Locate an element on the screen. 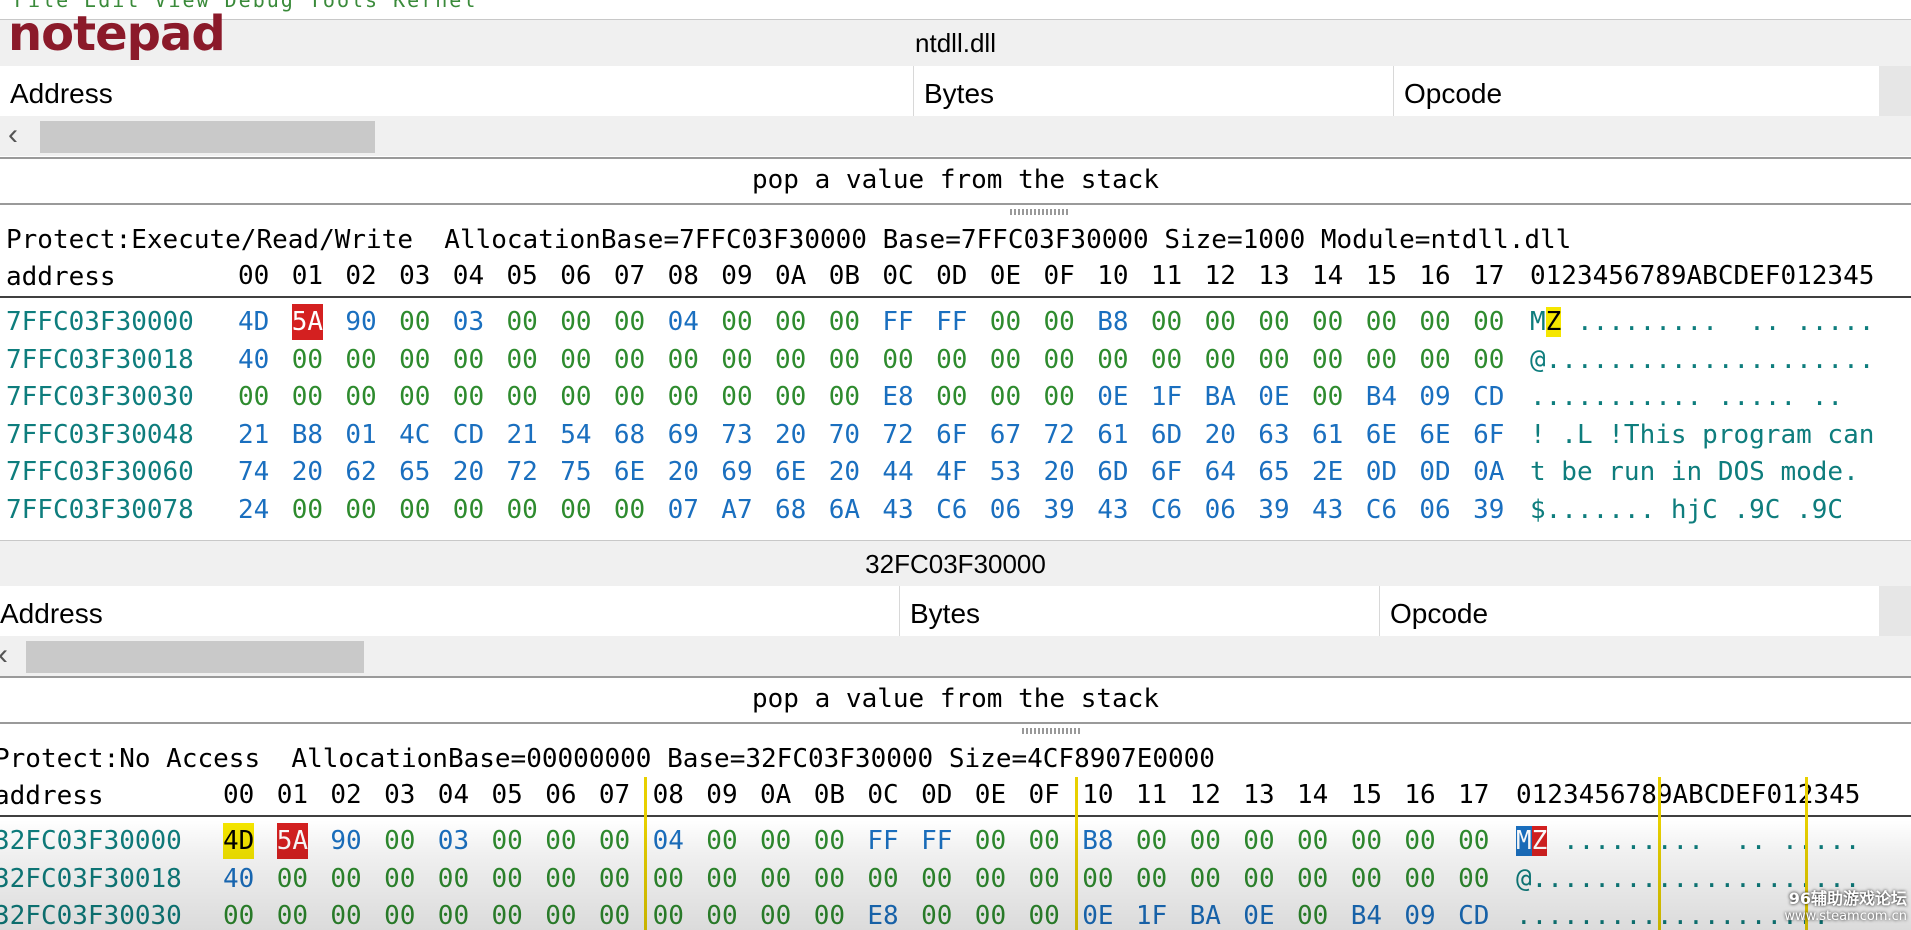  view2-col-bytes: Bytes is located at coordinates (1140, 614).